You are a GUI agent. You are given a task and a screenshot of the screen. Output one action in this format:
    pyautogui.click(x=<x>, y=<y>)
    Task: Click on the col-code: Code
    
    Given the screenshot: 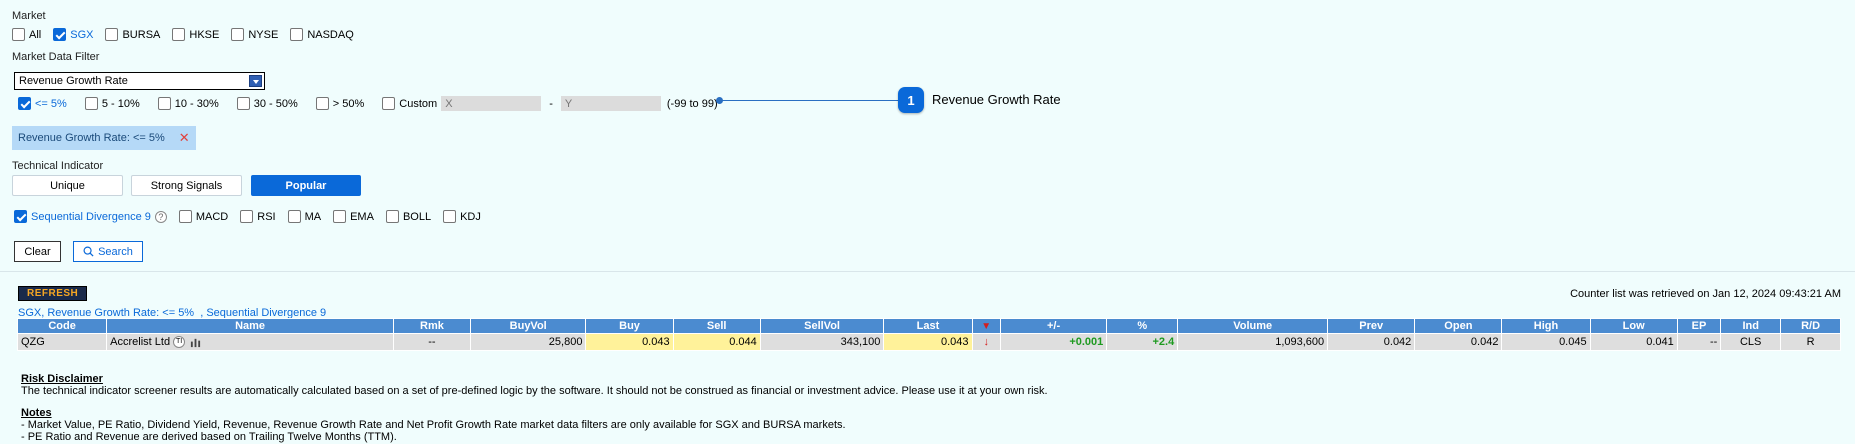 What is the action you would take?
    pyautogui.click(x=62, y=326)
    